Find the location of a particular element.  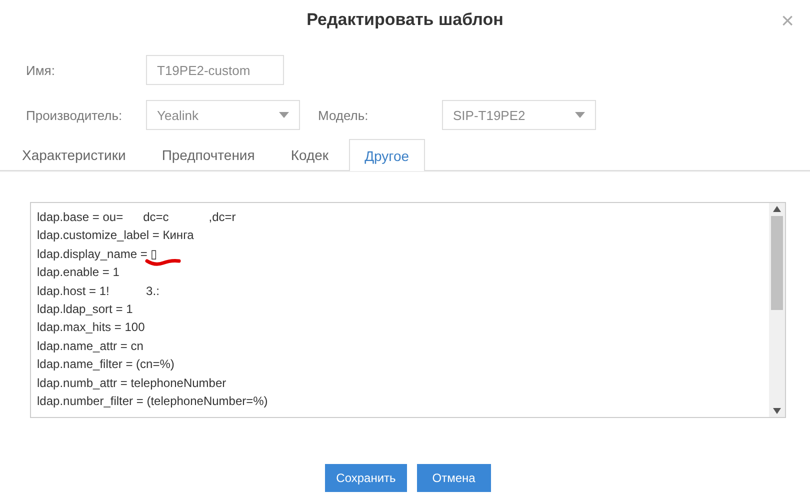

config-line: ldap.base = ou= dc=c ,dc=r is located at coordinates (136, 217).